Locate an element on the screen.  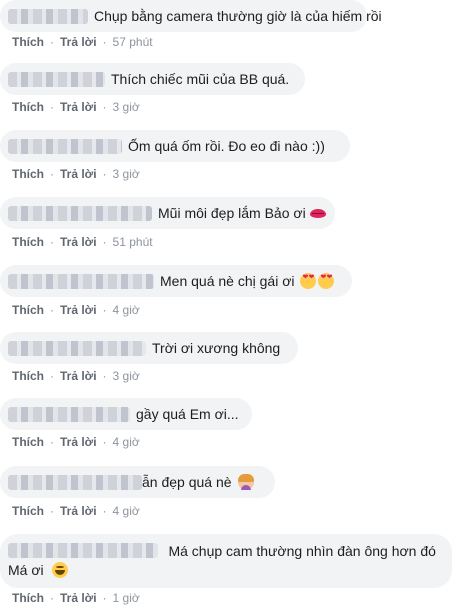
comment-bubble: Thích chiếc mũi của BB quá. is located at coordinates (152, 79).